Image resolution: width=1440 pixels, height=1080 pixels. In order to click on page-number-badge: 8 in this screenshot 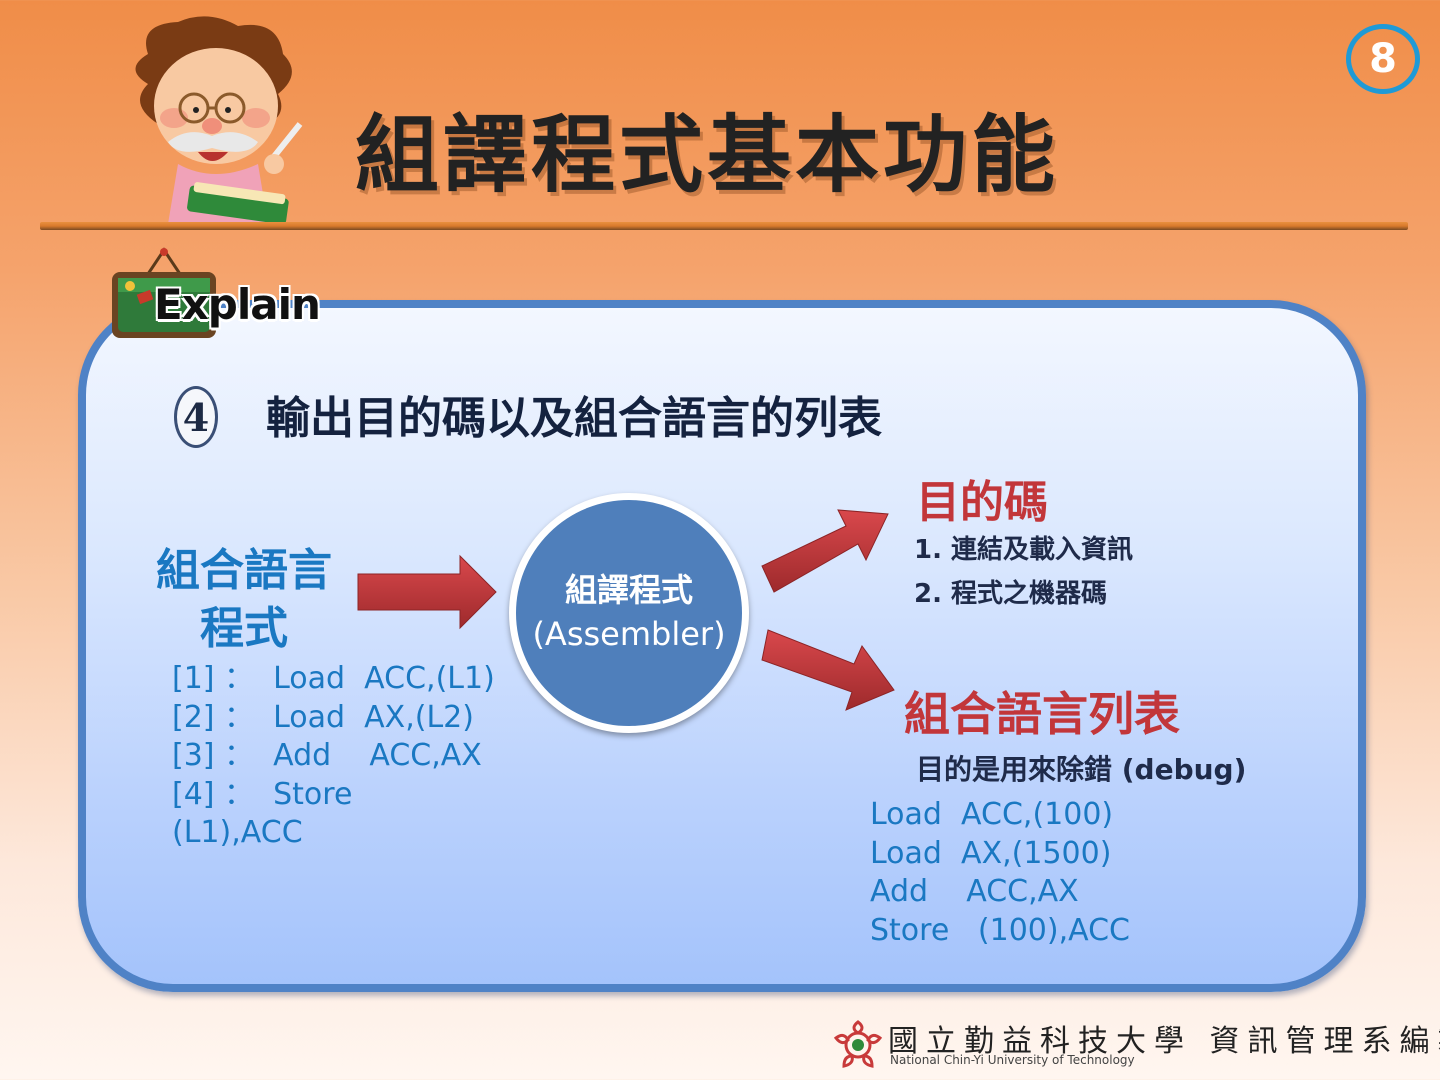, I will do `click(1383, 59)`.